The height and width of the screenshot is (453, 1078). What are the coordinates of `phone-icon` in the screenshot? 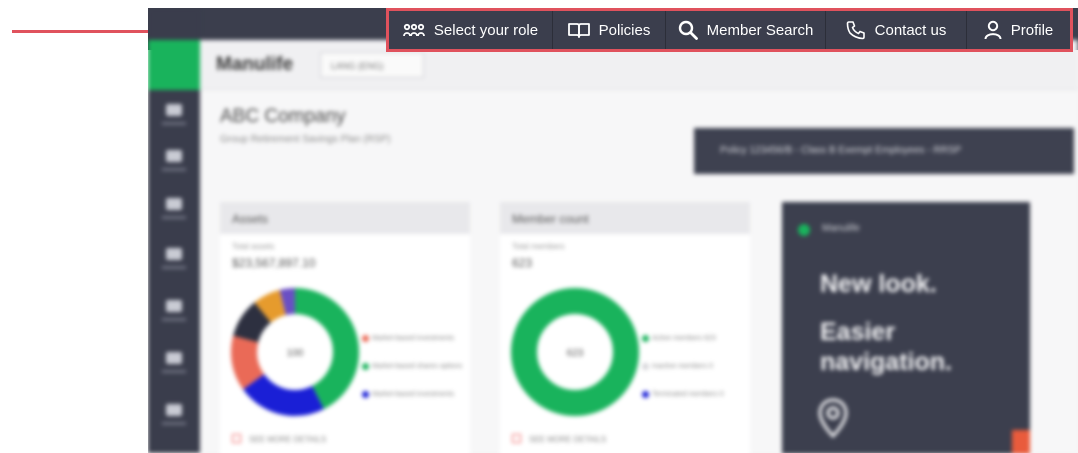 It's located at (855, 30).